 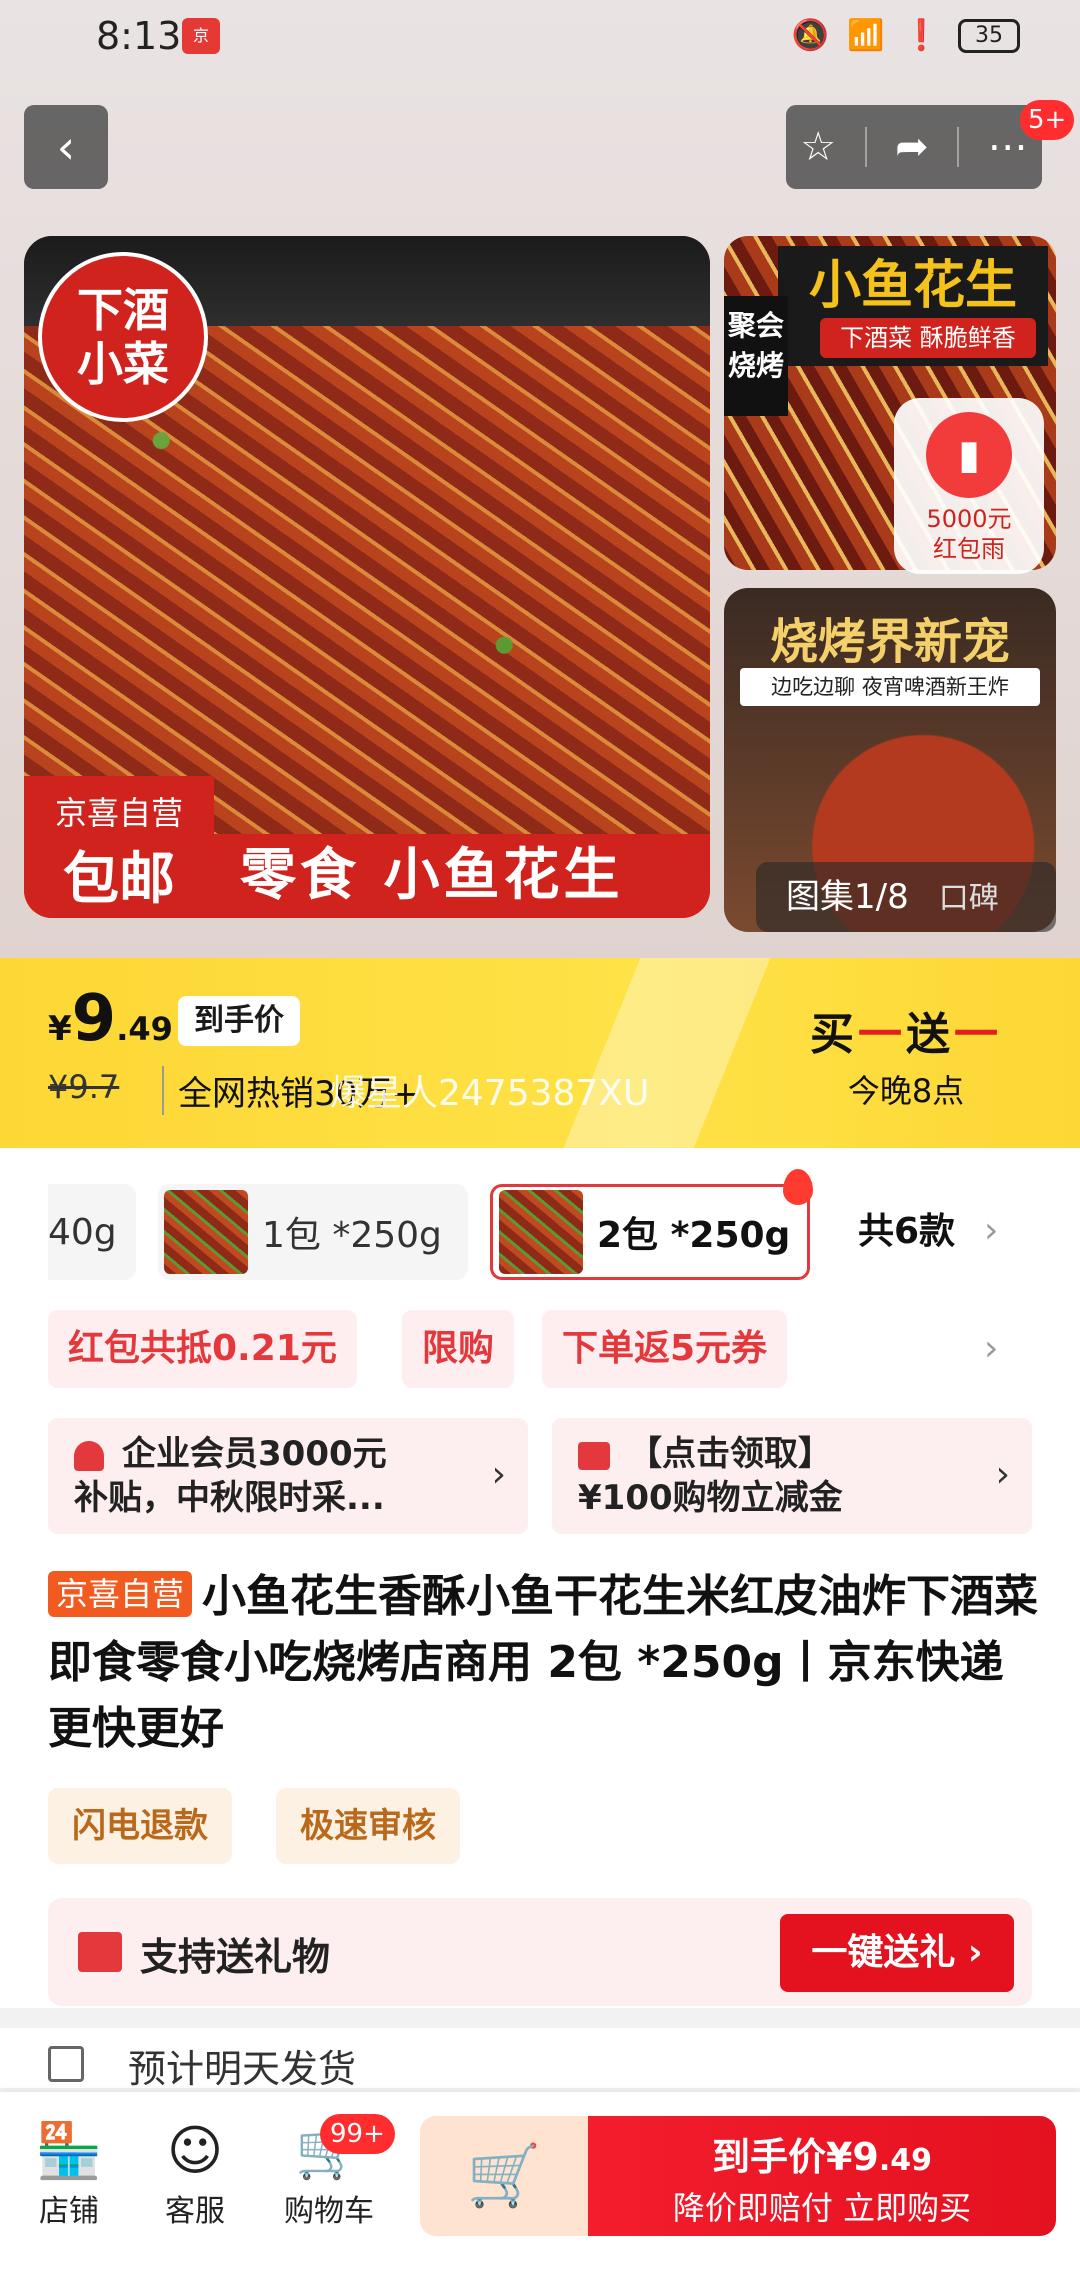 I want to click on add-to-cart-button: 🛒, so click(x=504, y=2176).